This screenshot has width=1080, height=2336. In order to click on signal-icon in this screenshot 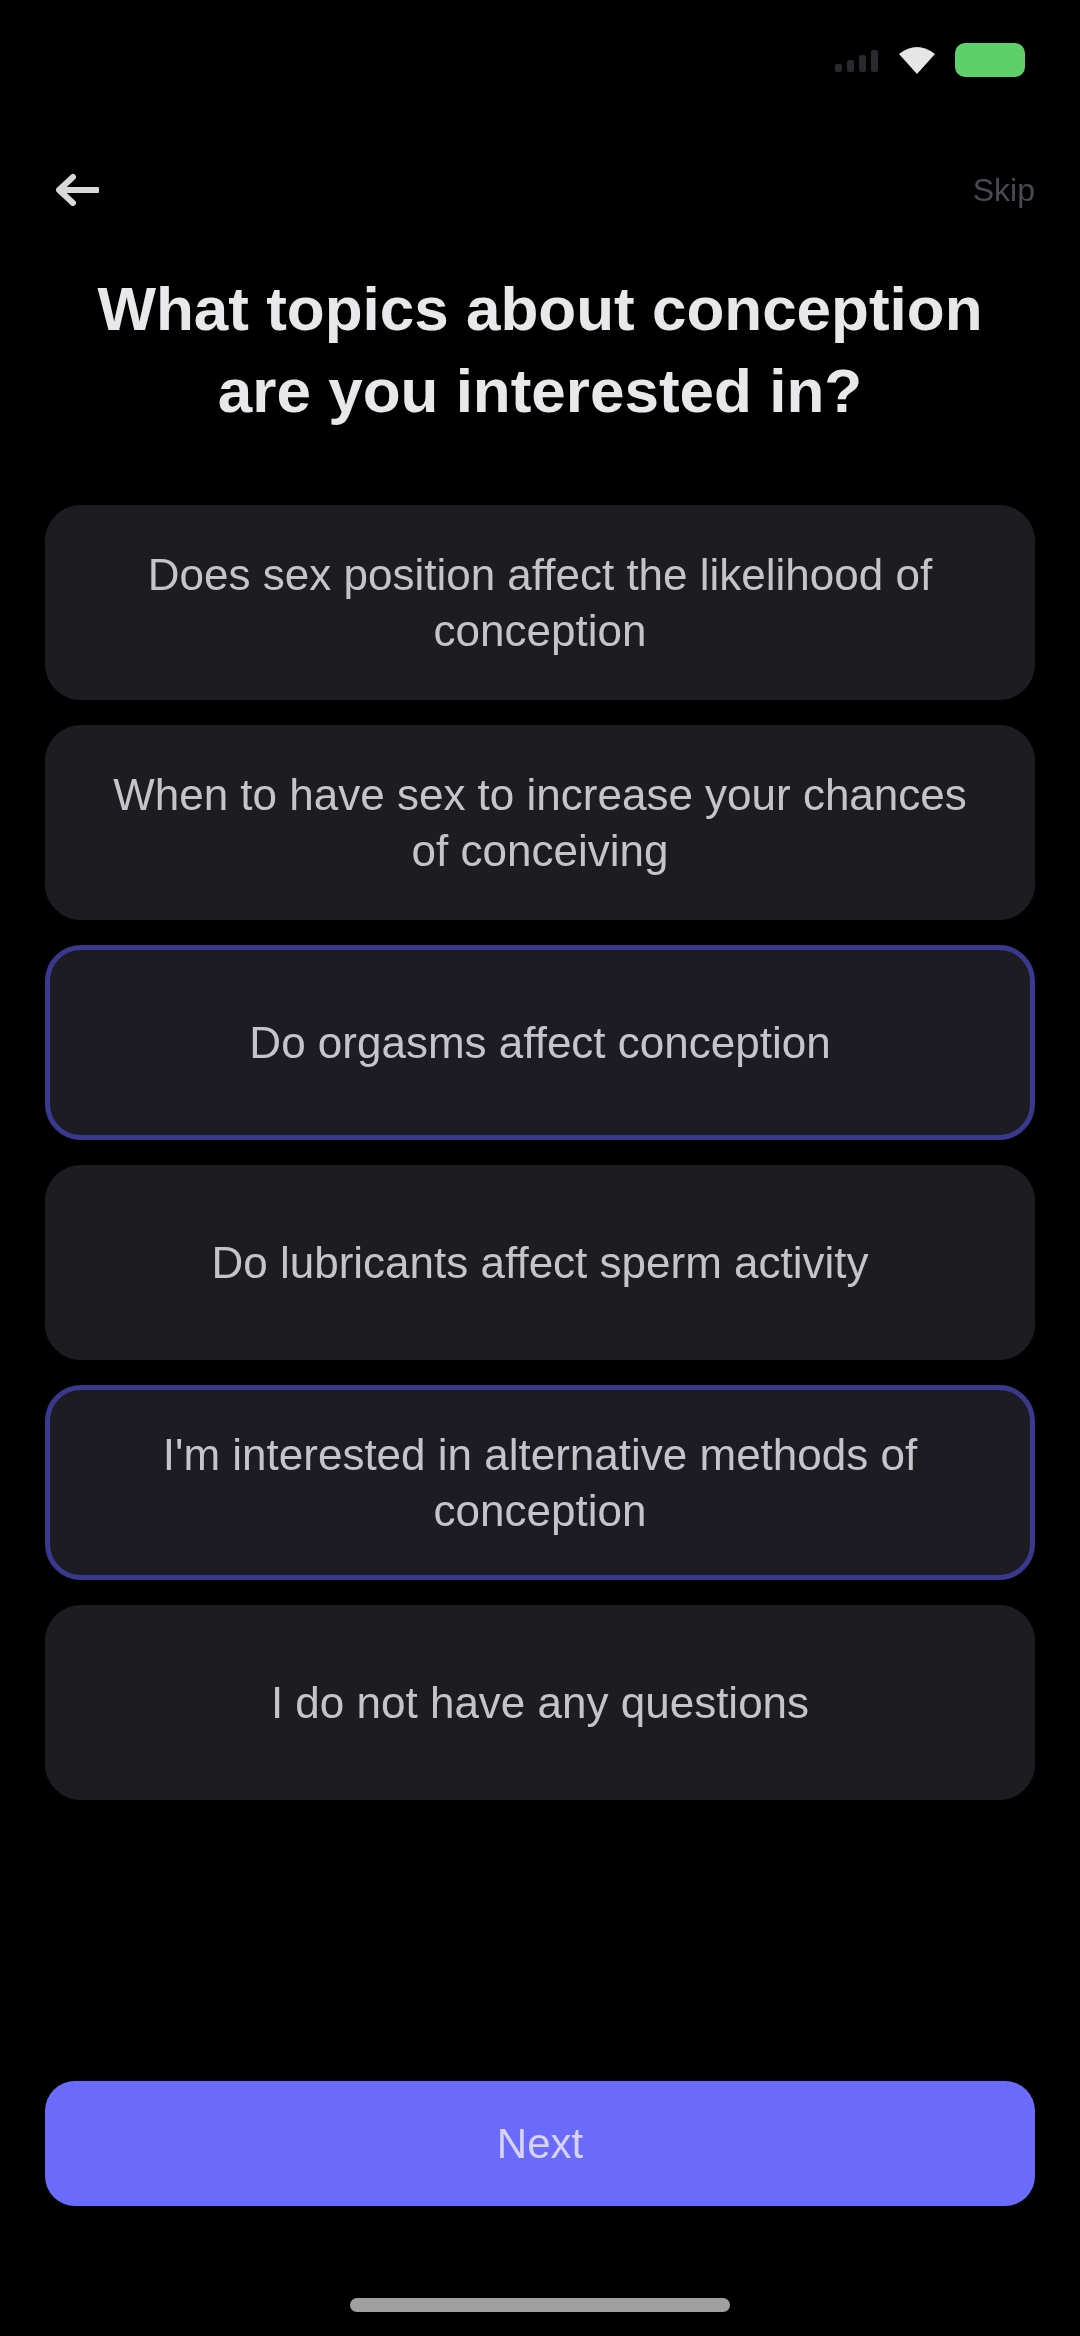, I will do `click(857, 60)`.